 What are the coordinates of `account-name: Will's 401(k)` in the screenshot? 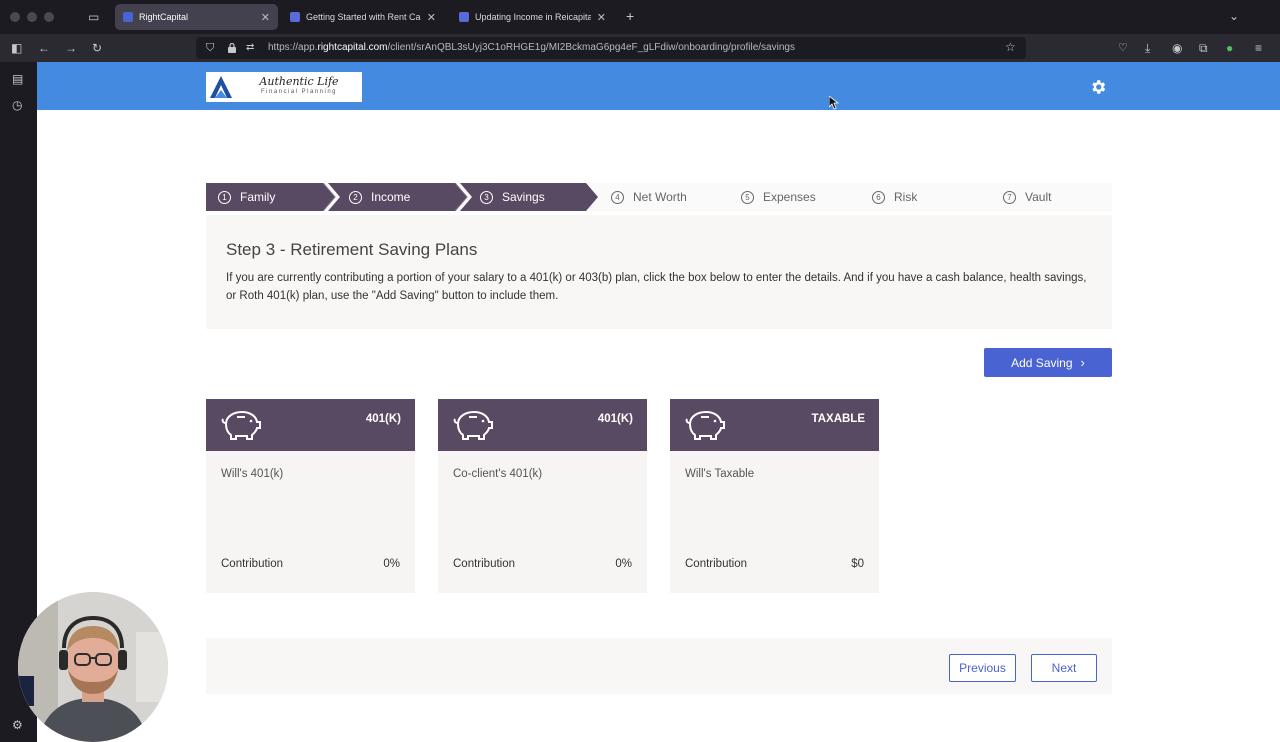 It's located at (252, 474).